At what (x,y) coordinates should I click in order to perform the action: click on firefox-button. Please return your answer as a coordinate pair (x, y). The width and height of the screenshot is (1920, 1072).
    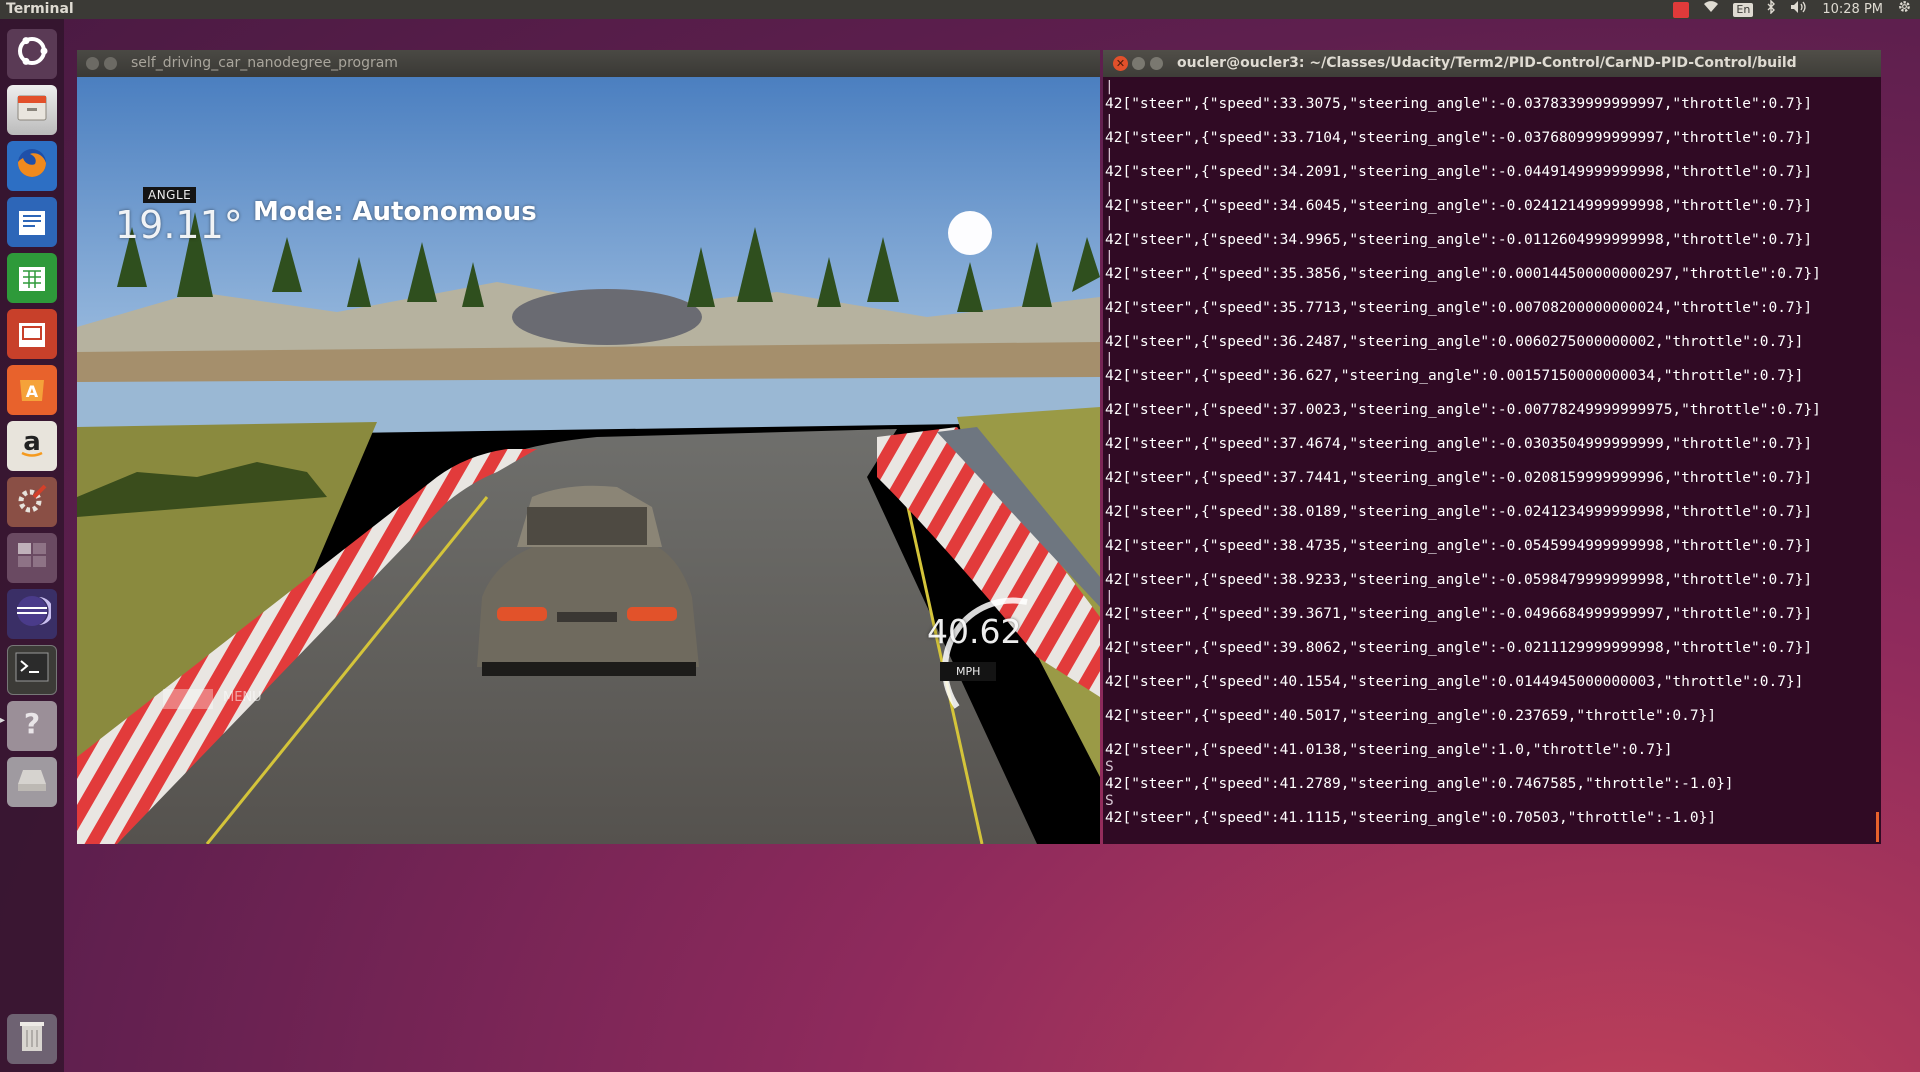
    Looking at the image, I should click on (32, 166).